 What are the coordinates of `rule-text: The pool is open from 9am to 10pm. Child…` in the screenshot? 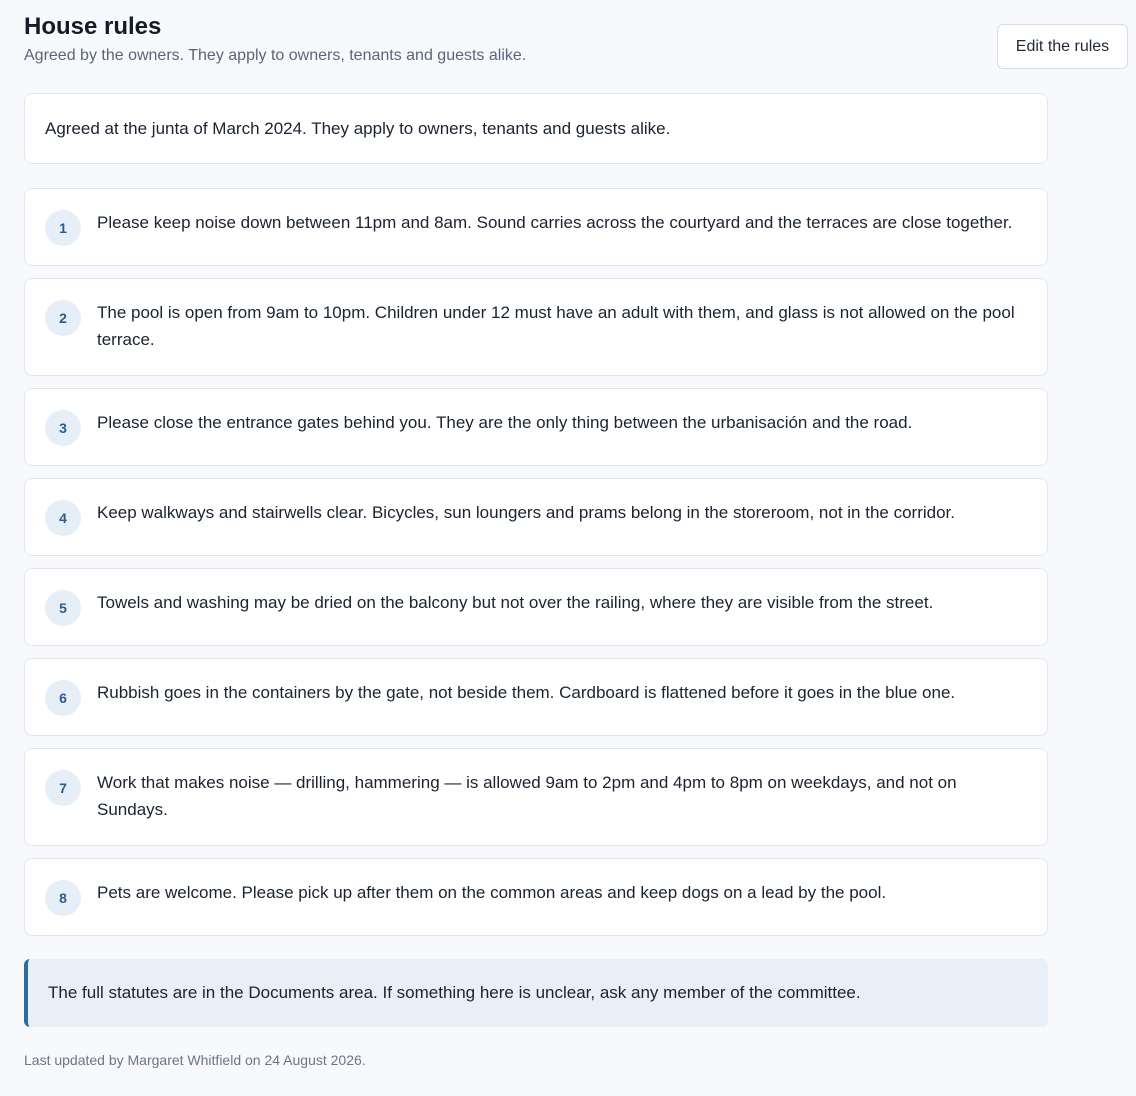 It's located at (556, 325).